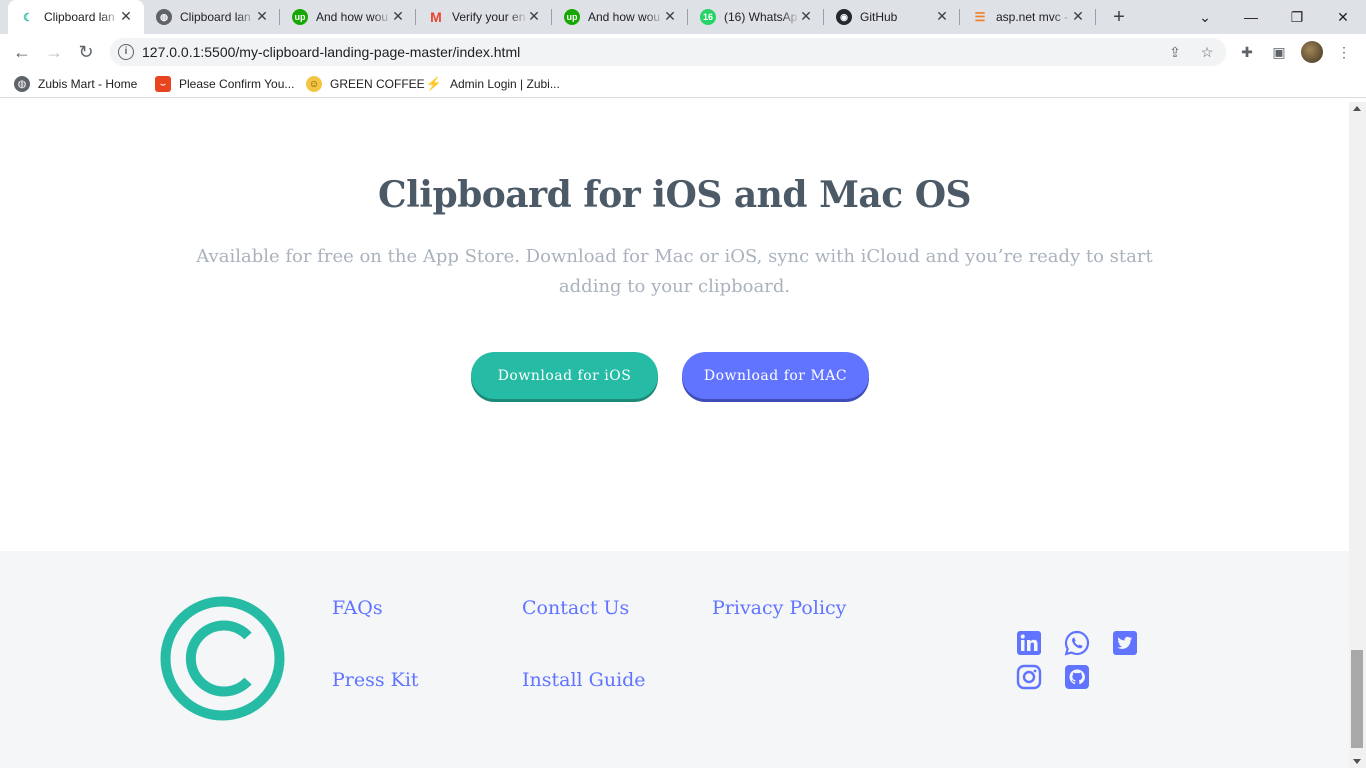 This screenshot has width=1366, height=768. I want to click on scroll-down-icon, so click(1357, 761).